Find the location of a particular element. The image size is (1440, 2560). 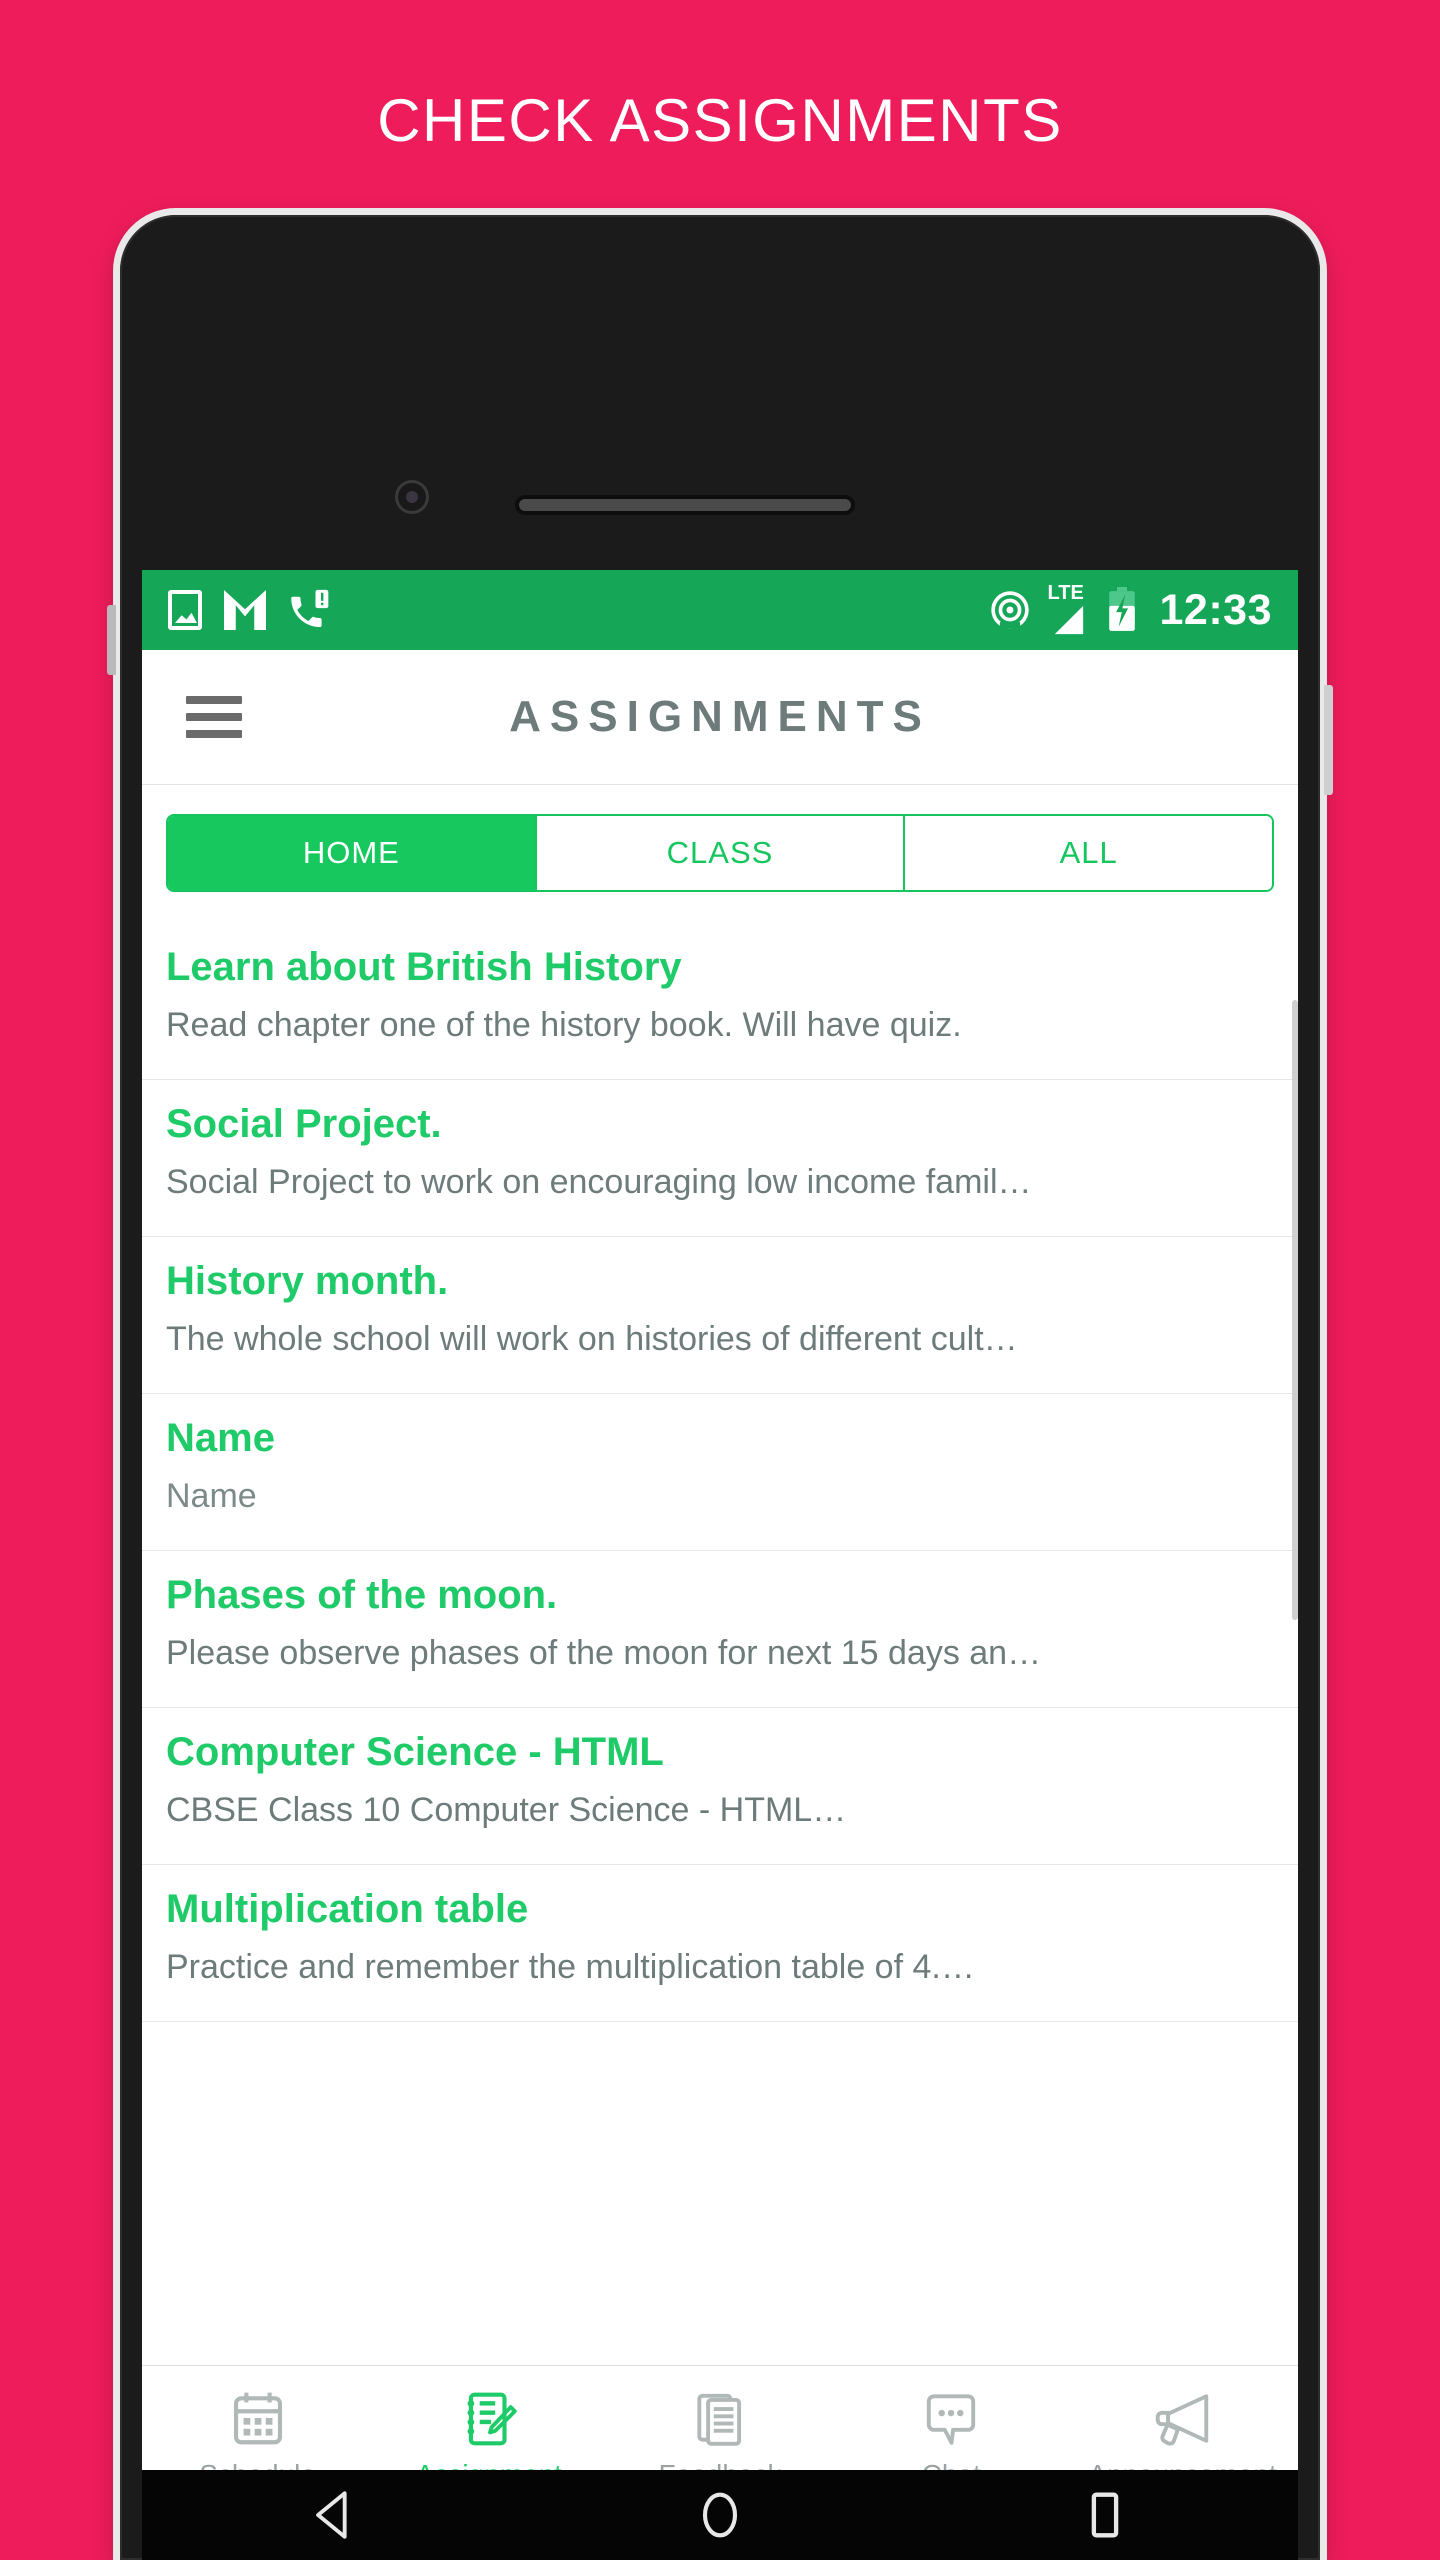

page-title: ASSIGNMENTS is located at coordinates (720, 716).